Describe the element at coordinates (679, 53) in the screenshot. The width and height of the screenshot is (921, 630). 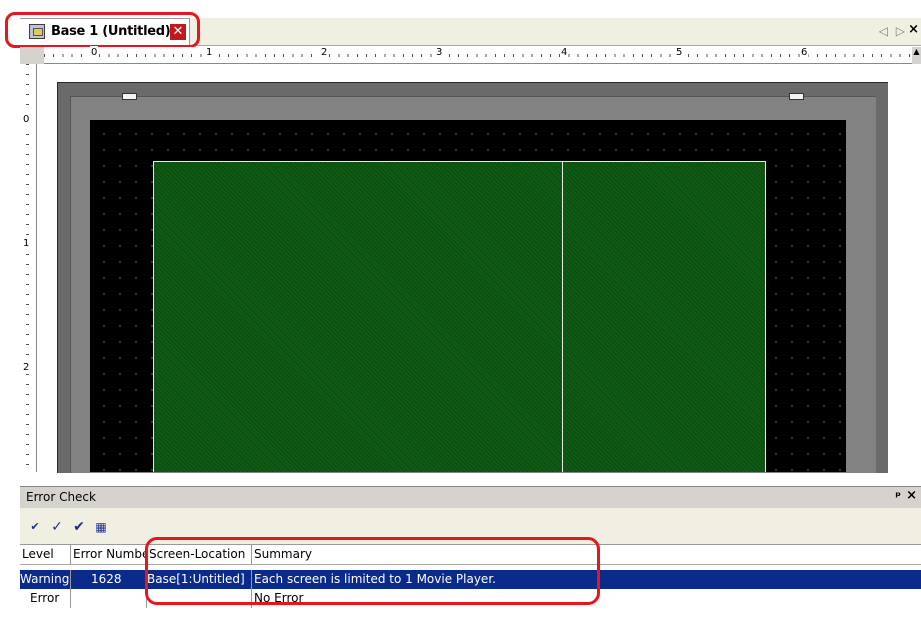
I see `ruler-label: 5` at that location.